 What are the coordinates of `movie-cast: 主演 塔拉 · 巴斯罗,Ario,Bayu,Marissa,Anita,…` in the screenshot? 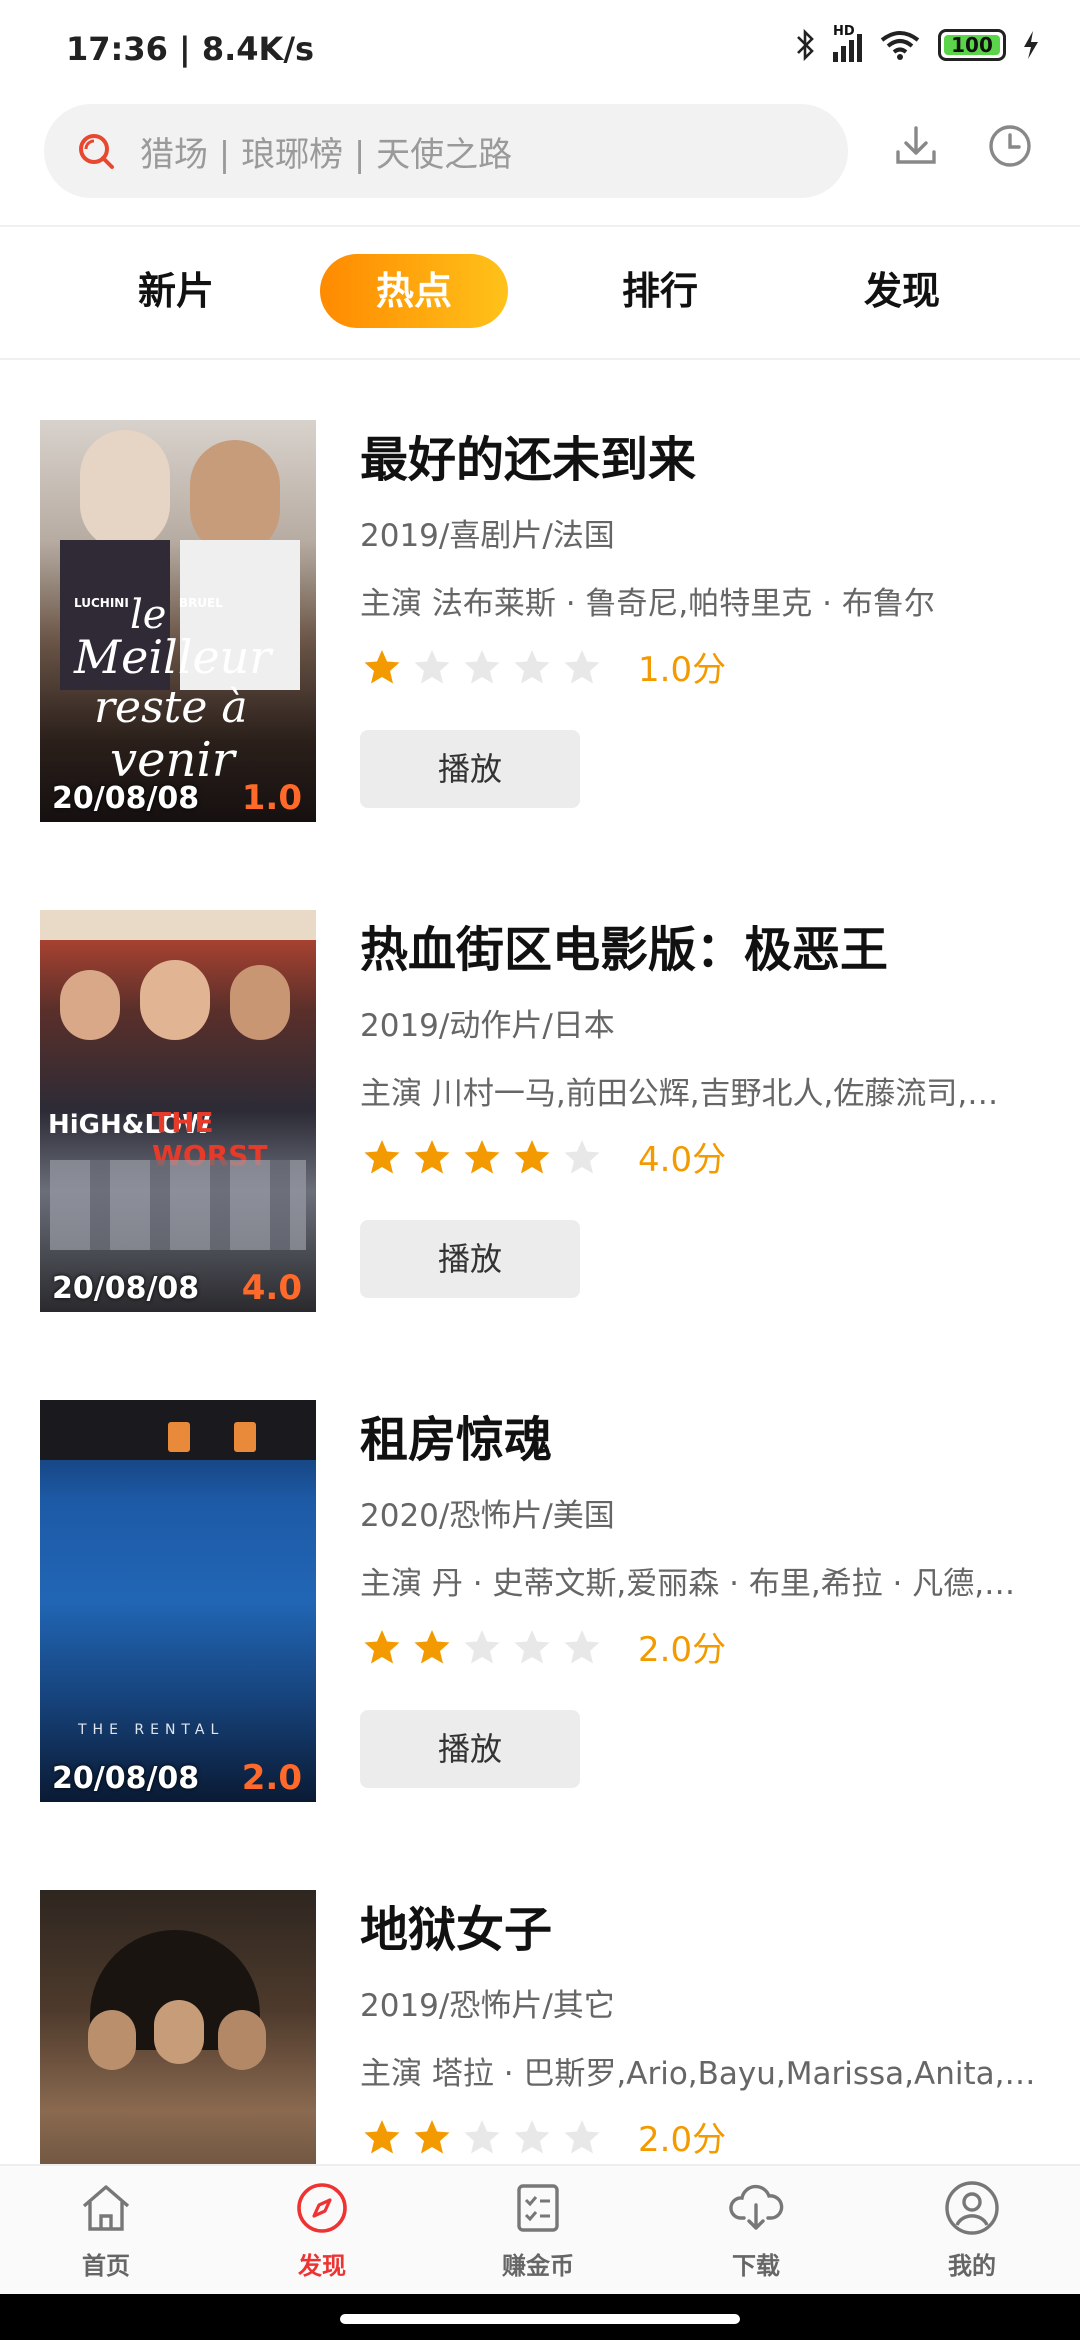 It's located at (698, 2074).